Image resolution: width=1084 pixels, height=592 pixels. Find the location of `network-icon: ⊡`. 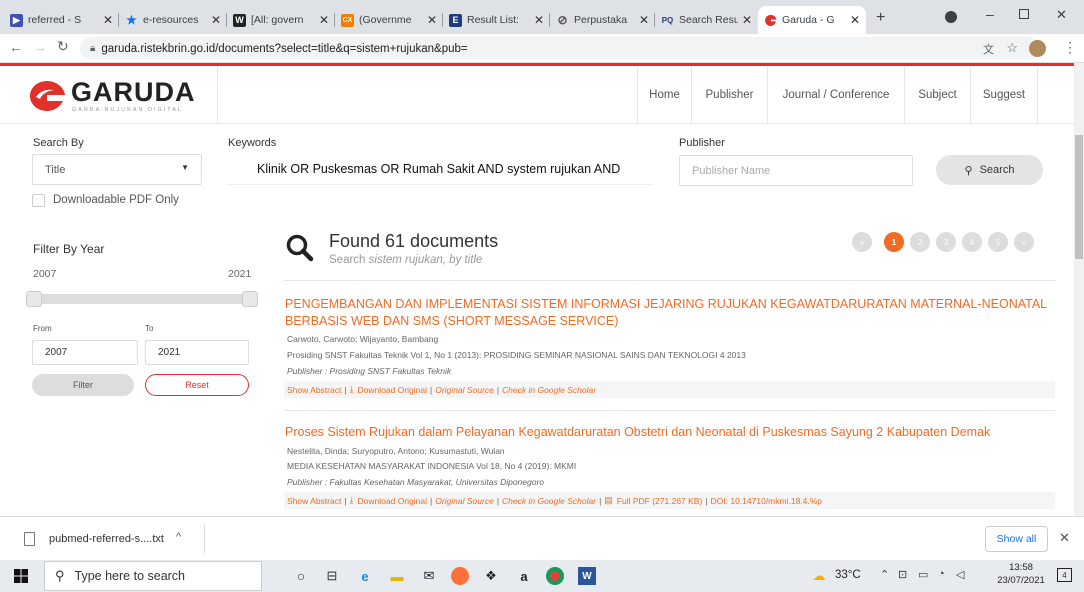

network-icon: ⊡ is located at coordinates (902, 574).